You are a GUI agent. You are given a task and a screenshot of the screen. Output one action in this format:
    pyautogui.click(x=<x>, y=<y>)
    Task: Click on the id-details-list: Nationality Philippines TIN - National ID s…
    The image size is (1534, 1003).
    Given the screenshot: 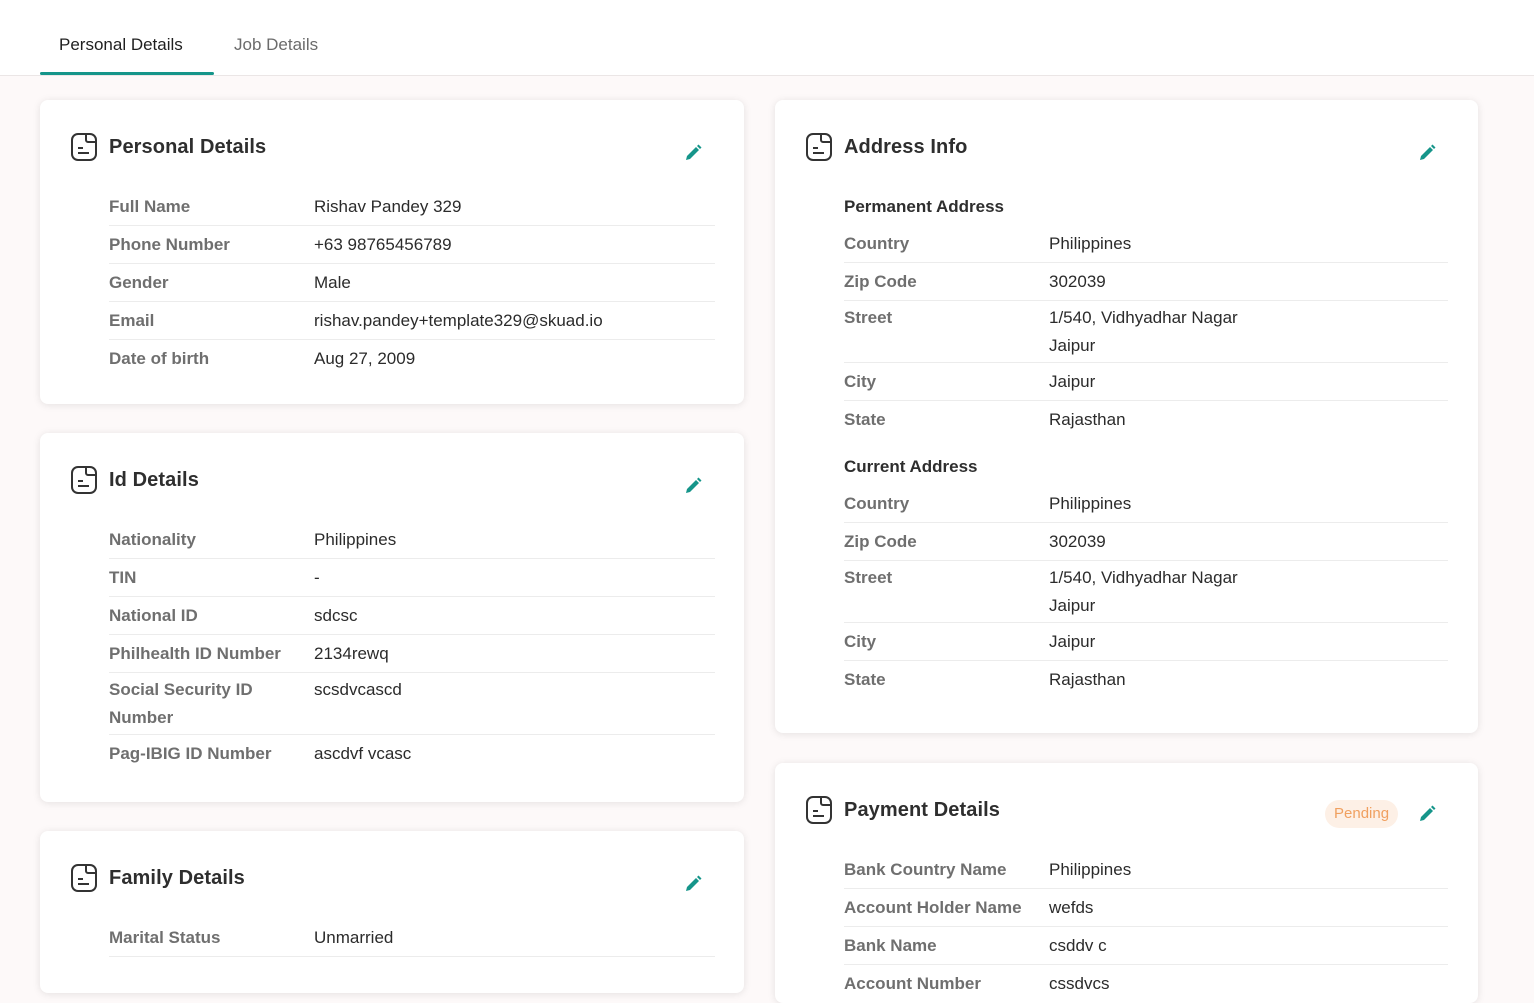 What is the action you would take?
    pyautogui.click(x=412, y=646)
    